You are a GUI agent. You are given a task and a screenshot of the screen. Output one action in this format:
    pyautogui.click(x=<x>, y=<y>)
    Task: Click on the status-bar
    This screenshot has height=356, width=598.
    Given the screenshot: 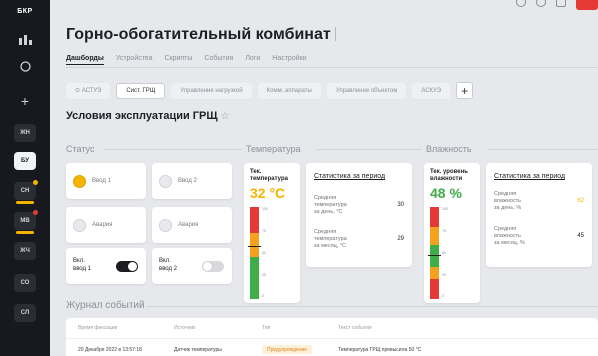 What is the action you would take?
    pyautogui.click(x=25, y=202)
    